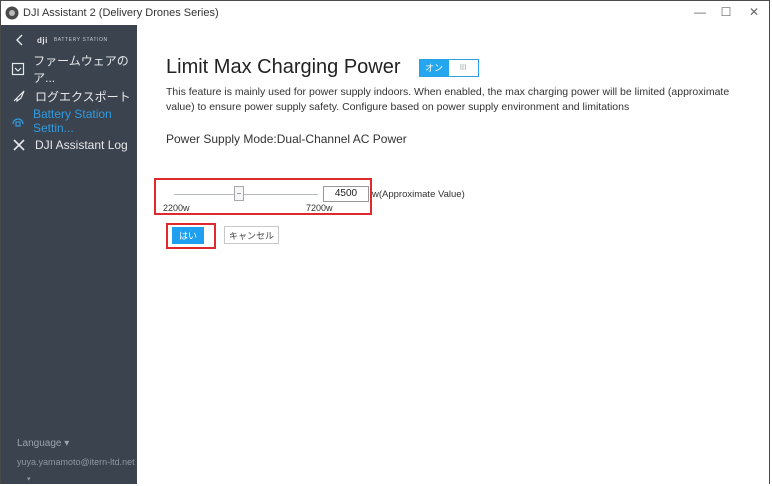  What do you see at coordinates (19, 96) in the screenshot?
I see `rocket-icon` at bounding box center [19, 96].